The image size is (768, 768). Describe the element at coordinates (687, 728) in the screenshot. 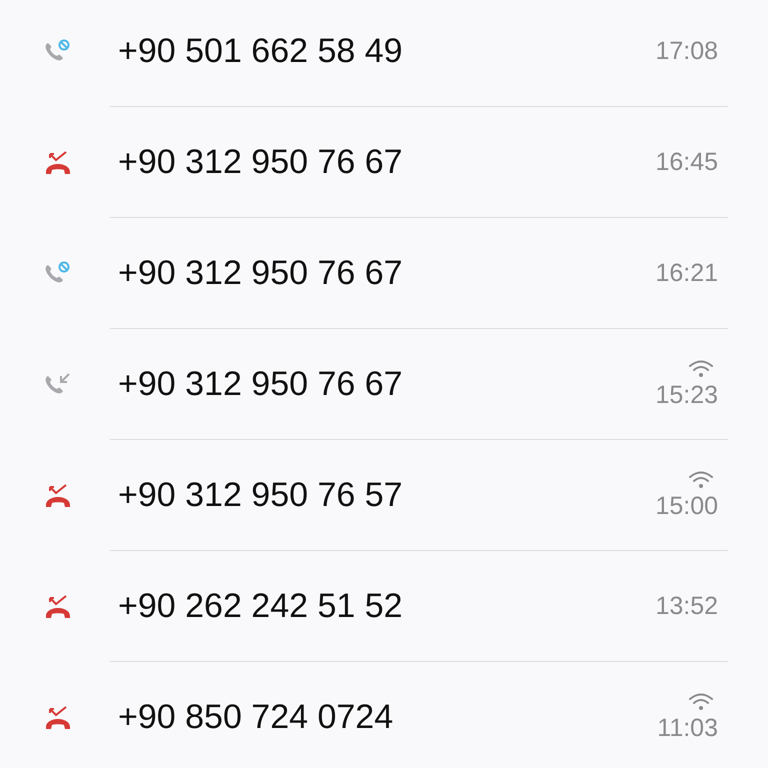

I see `call-time: 11:03` at that location.